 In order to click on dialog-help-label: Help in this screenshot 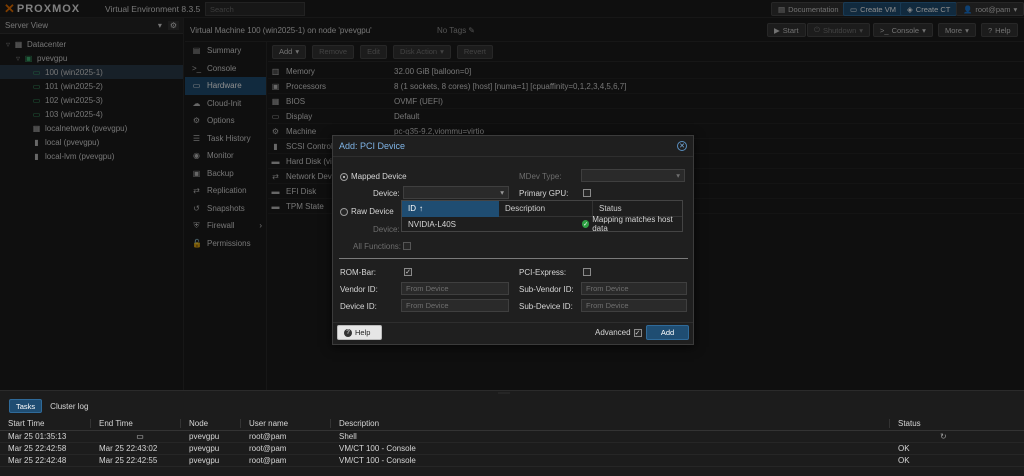, I will do `click(363, 332)`.